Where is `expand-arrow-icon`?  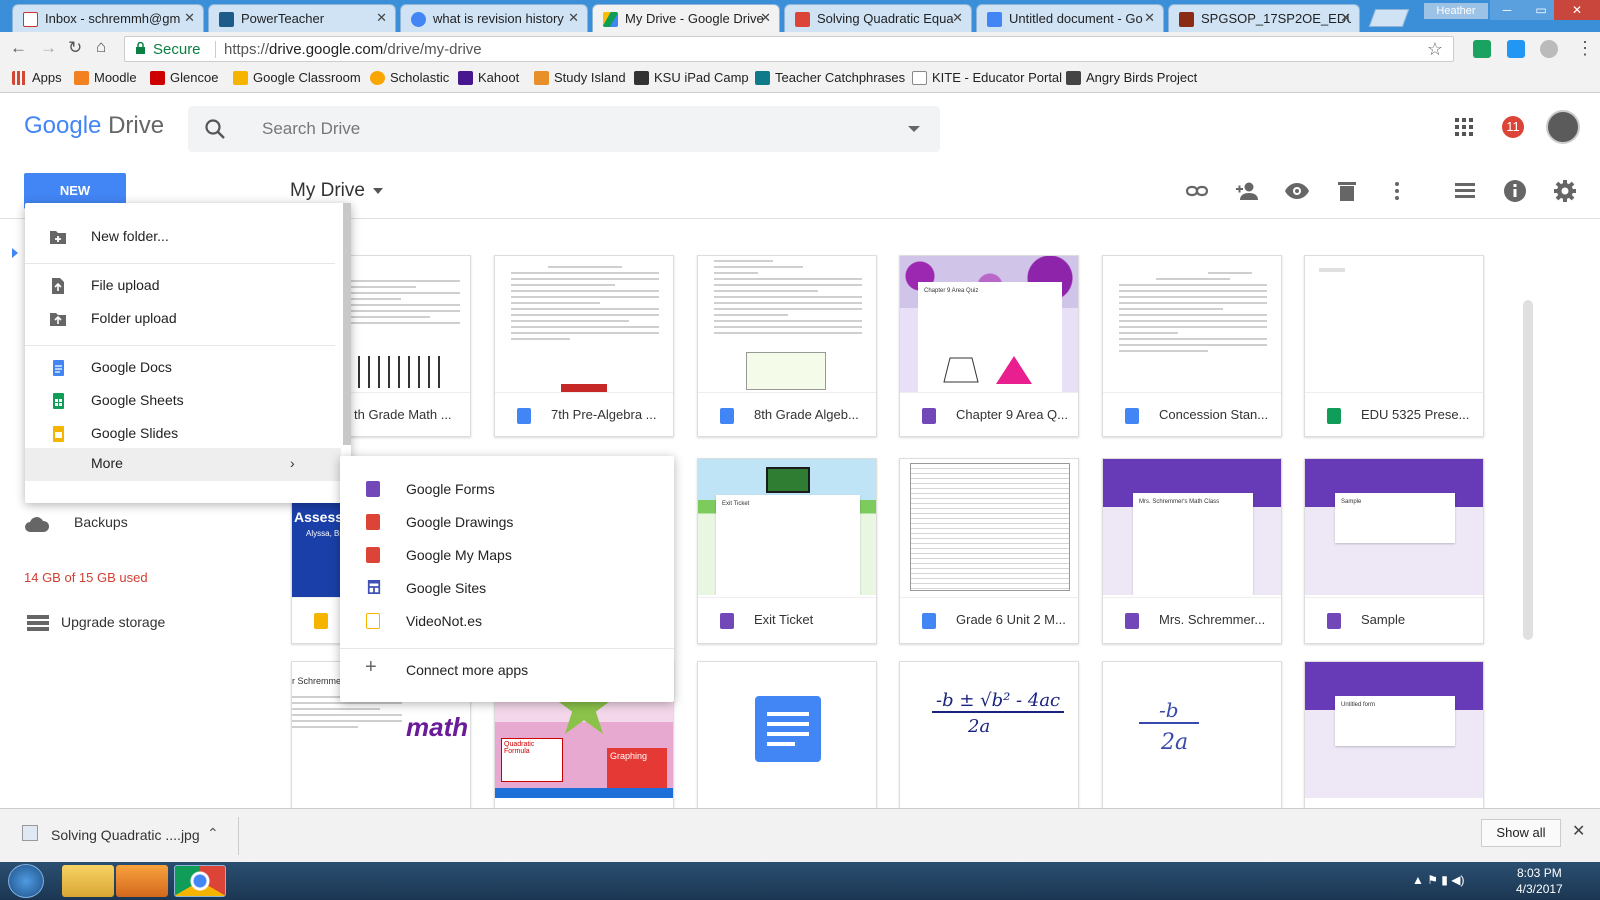
expand-arrow-icon is located at coordinates (15, 253).